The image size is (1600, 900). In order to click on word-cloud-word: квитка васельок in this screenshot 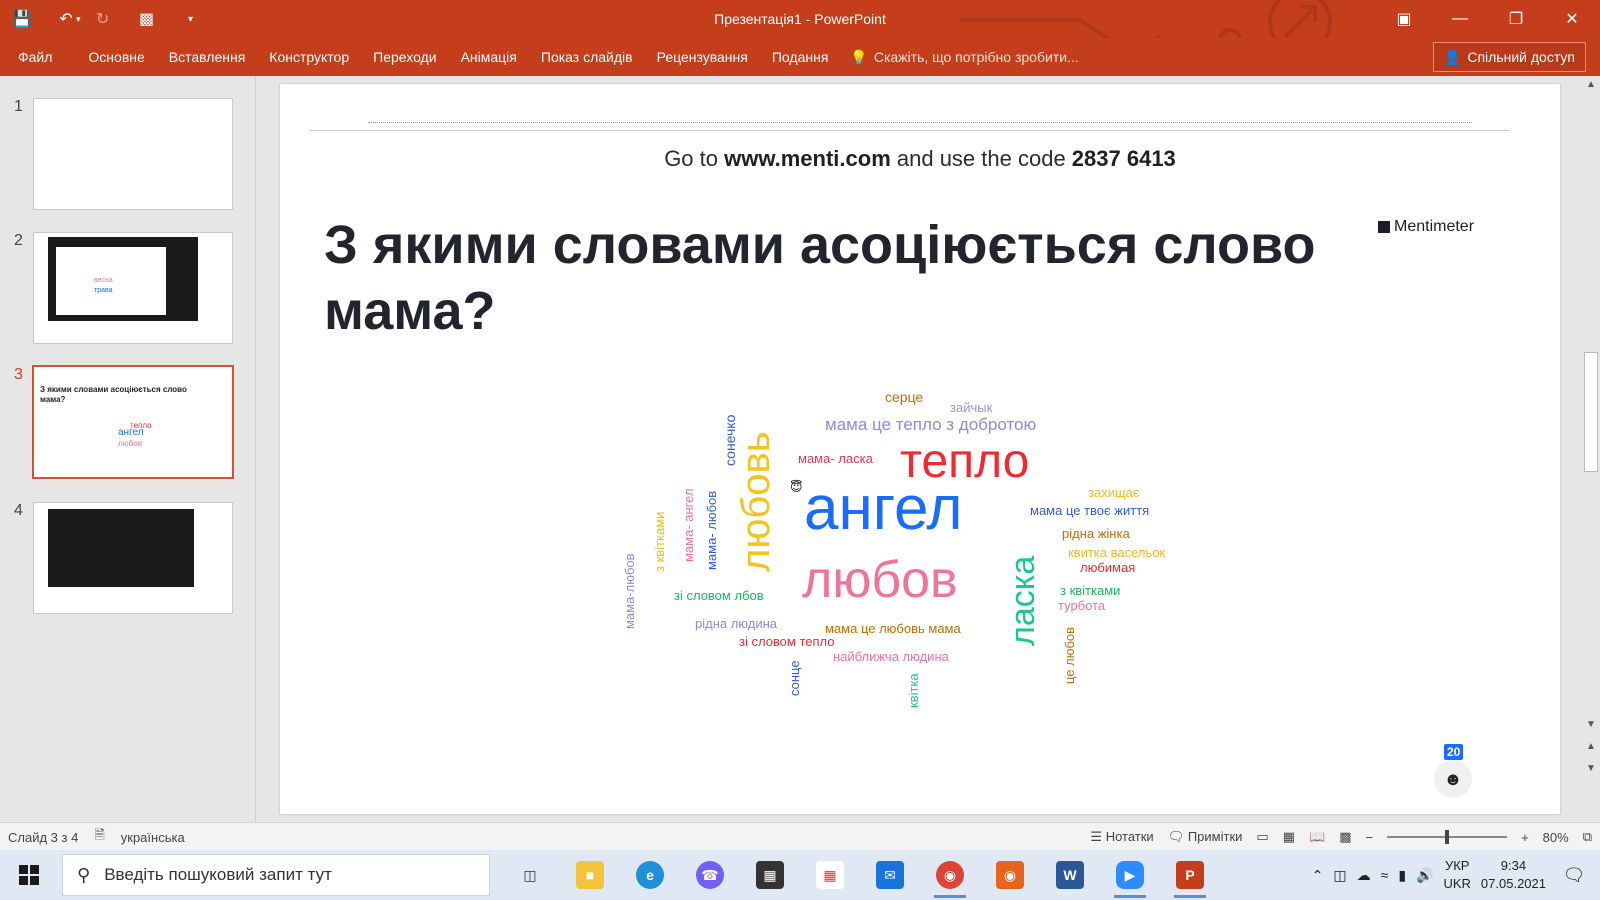, I will do `click(1117, 552)`.